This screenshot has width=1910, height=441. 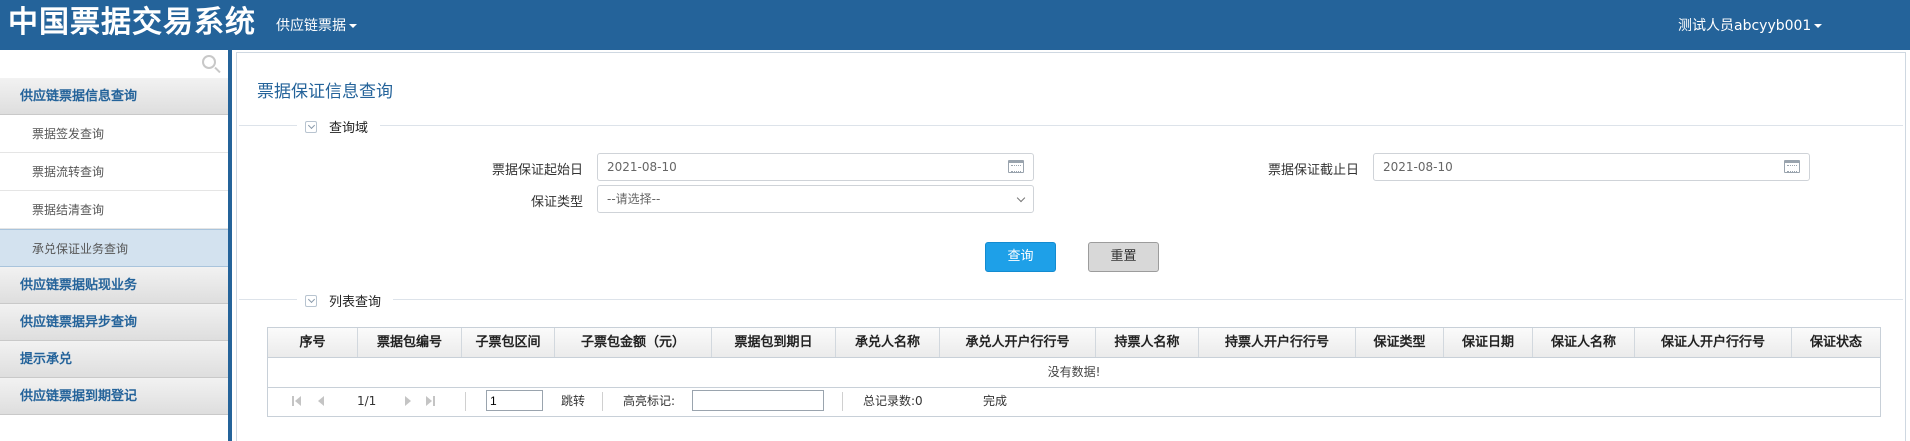 What do you see at coordinates (1400, 342) in the screenshot?
I see `column-header: 保证类型` at bounding box center [1400, 342].